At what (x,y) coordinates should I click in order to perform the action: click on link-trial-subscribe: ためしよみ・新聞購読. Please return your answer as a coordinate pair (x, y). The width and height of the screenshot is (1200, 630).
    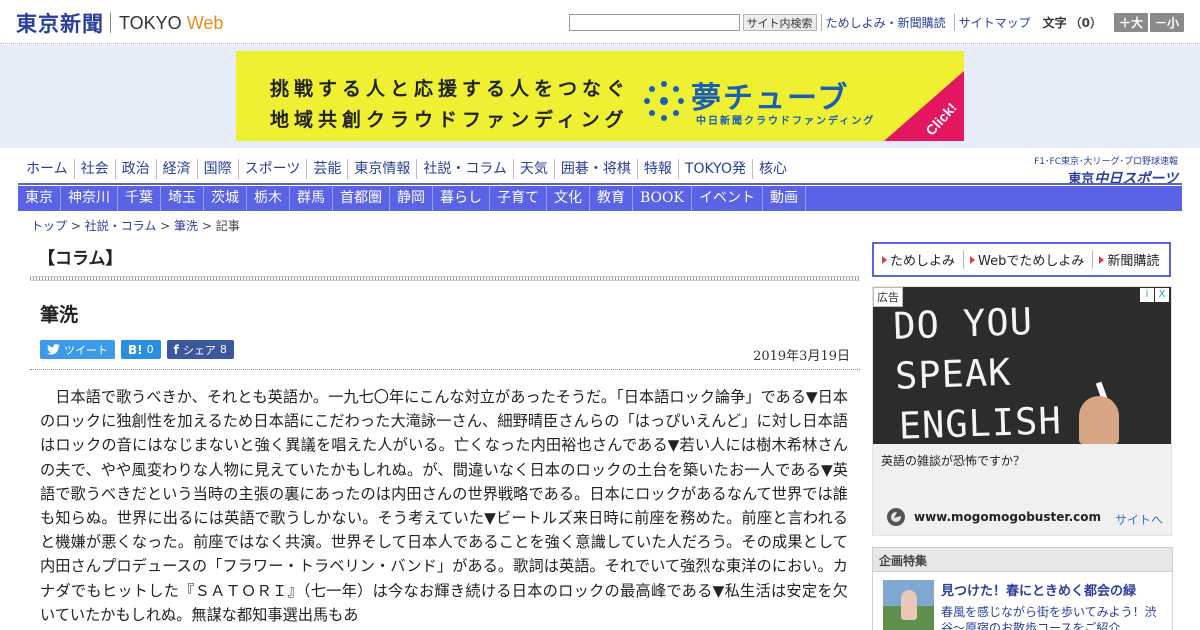
    Looking at the image, I should click on (885, 22).